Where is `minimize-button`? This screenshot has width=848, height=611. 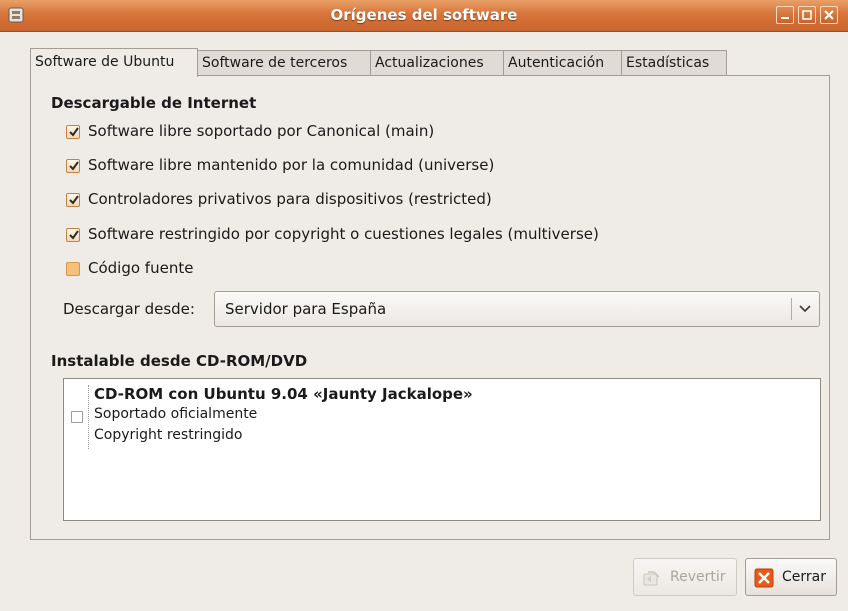
minimize-button is located at coordinates (785, 15).